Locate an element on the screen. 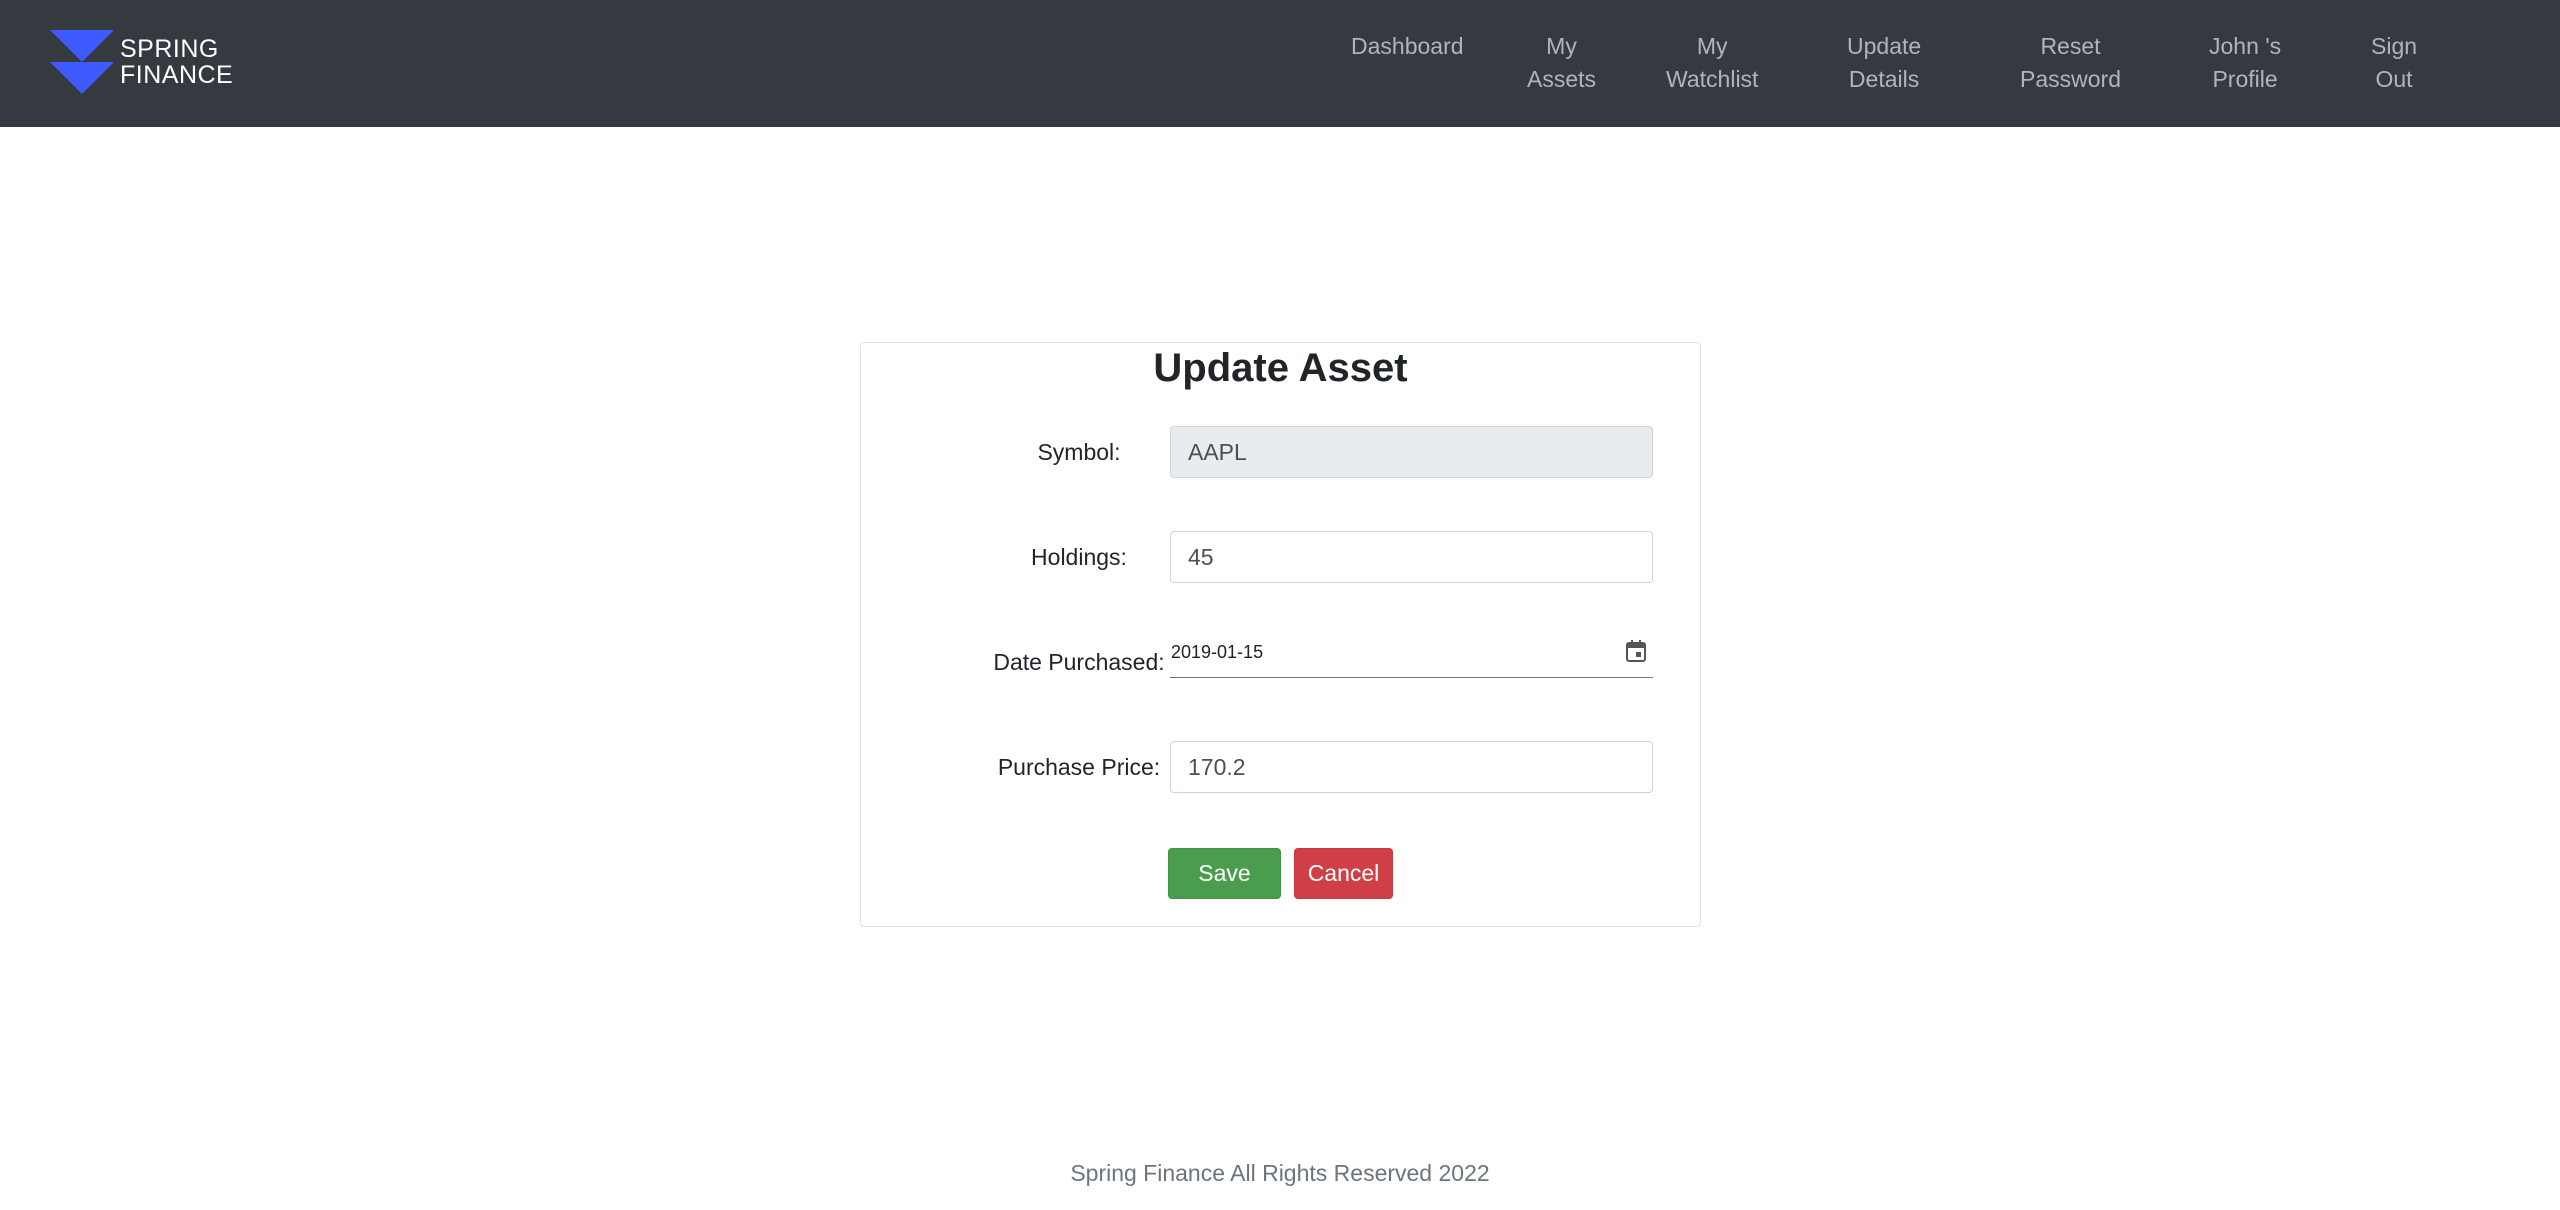 The height and width of the screenshot is (1210, 2560). nav-update-details-label-1: Update is located at coordinates (1884, 46).